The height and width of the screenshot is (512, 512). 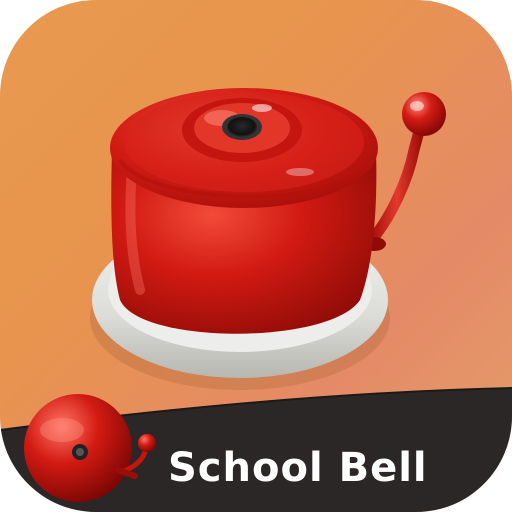 I want to click on bell-arm, so click(x=397, y=179).